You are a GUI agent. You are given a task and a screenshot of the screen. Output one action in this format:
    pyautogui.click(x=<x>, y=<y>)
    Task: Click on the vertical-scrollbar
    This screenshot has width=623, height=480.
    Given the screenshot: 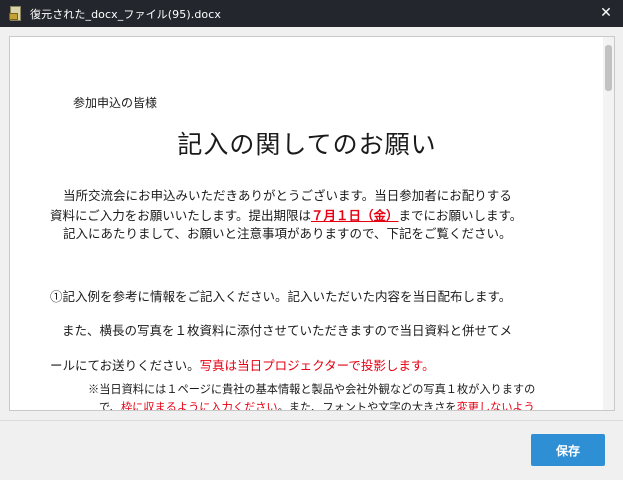 What is the action you would take?
    pyautogui.click(x=608, y=223)
    